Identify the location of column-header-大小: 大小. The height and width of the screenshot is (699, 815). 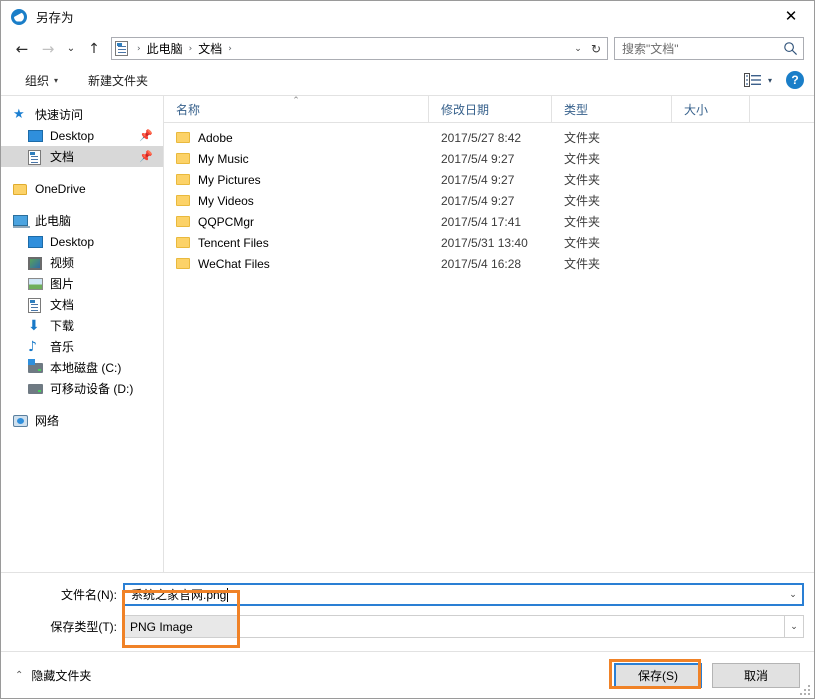
(711, 109).